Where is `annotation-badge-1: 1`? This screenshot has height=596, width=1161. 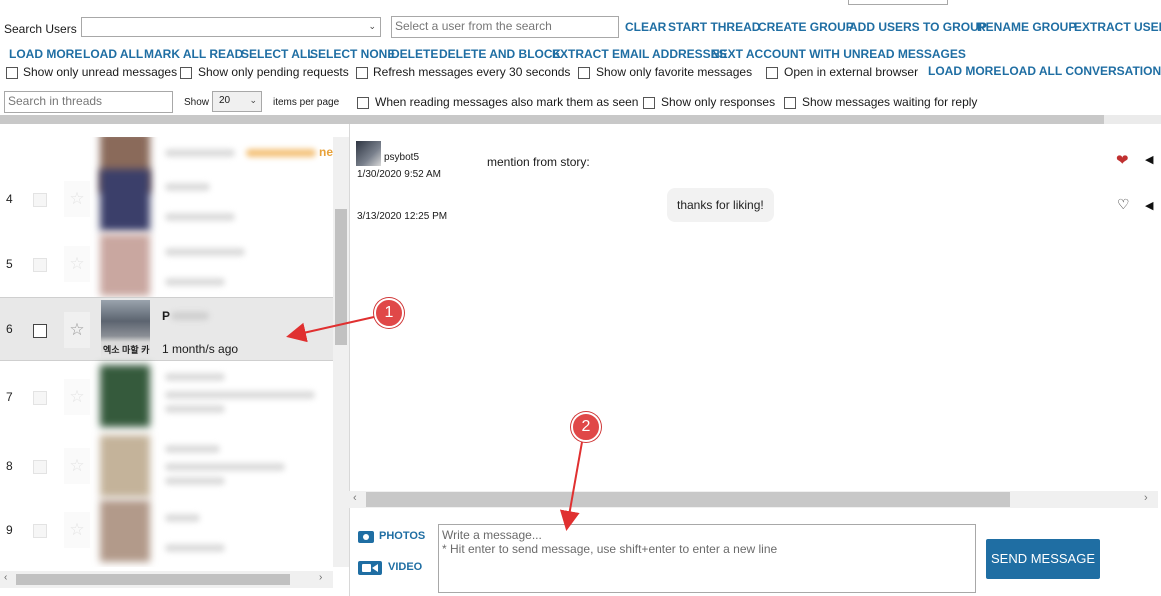 annotation-badge-1: 1 is located at coordinates (389, 313).